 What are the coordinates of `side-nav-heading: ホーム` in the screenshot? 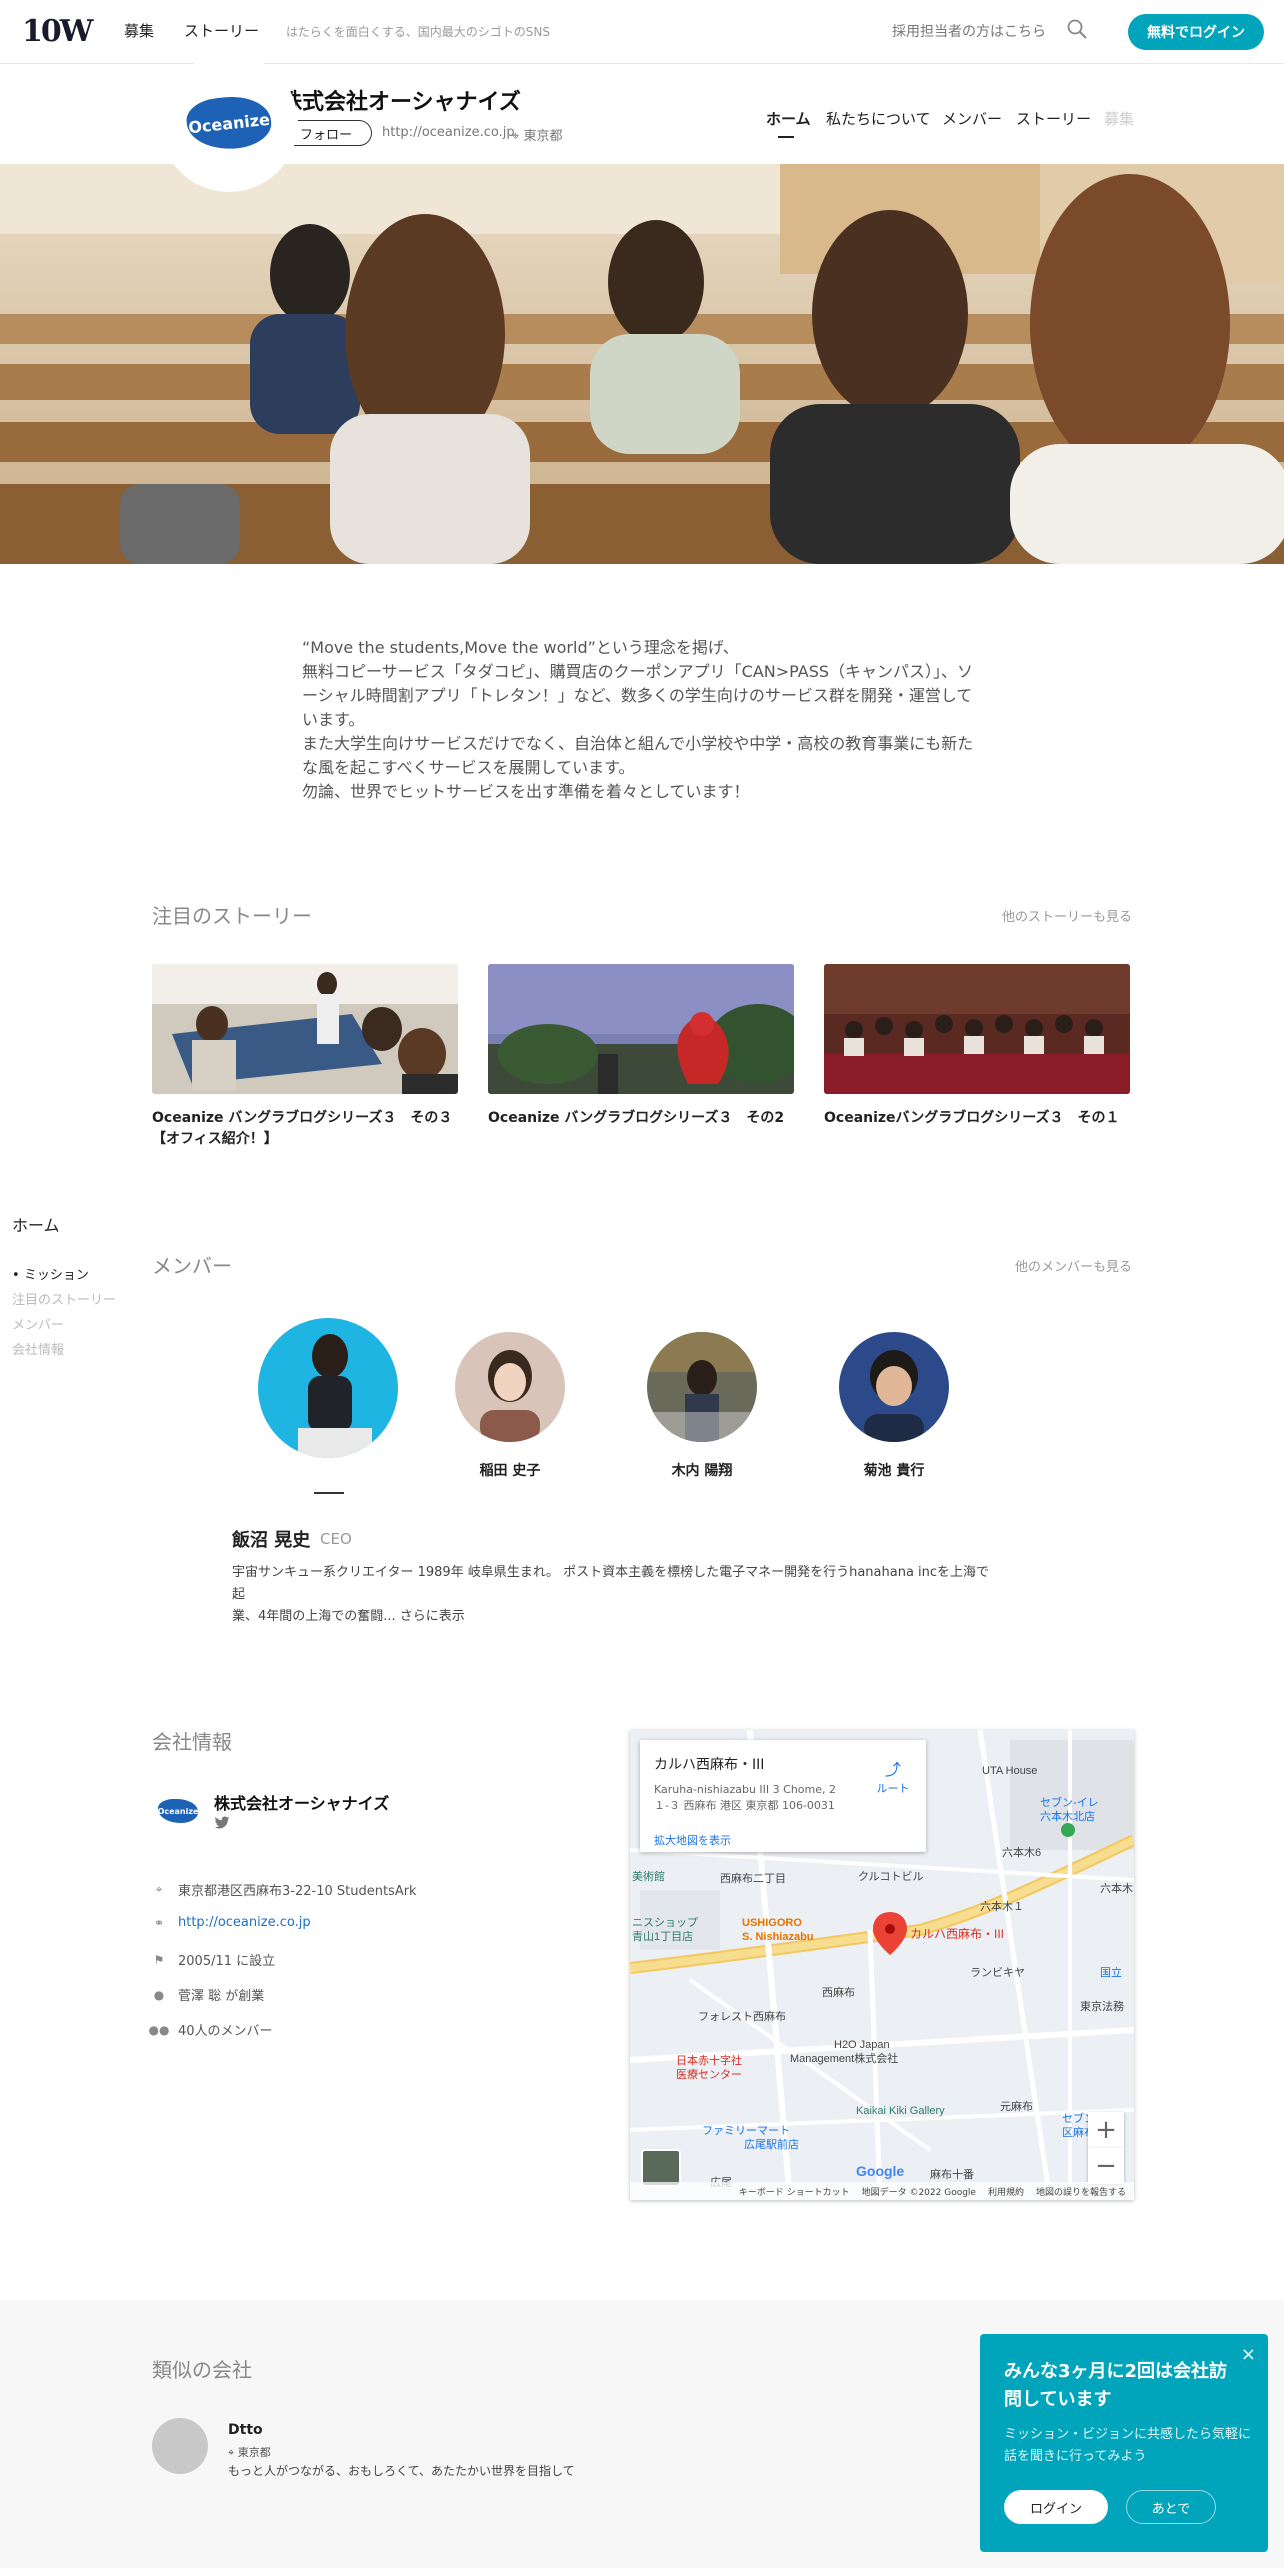 It's located at (36, 1224).